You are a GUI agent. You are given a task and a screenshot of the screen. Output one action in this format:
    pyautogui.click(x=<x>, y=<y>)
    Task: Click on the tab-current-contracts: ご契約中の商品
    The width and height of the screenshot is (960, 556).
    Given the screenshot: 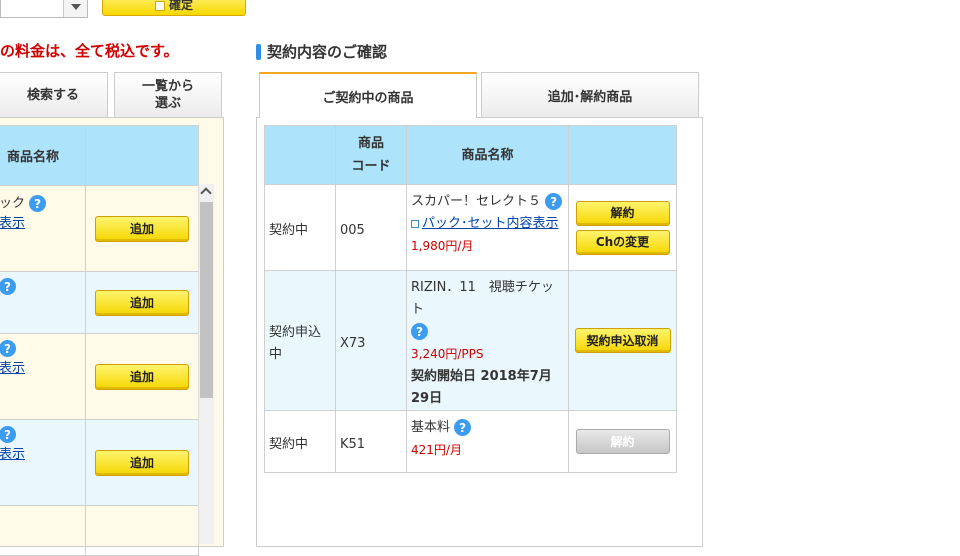 What is the action you would take?
    pyautogui.click(x=368, y=95)
    